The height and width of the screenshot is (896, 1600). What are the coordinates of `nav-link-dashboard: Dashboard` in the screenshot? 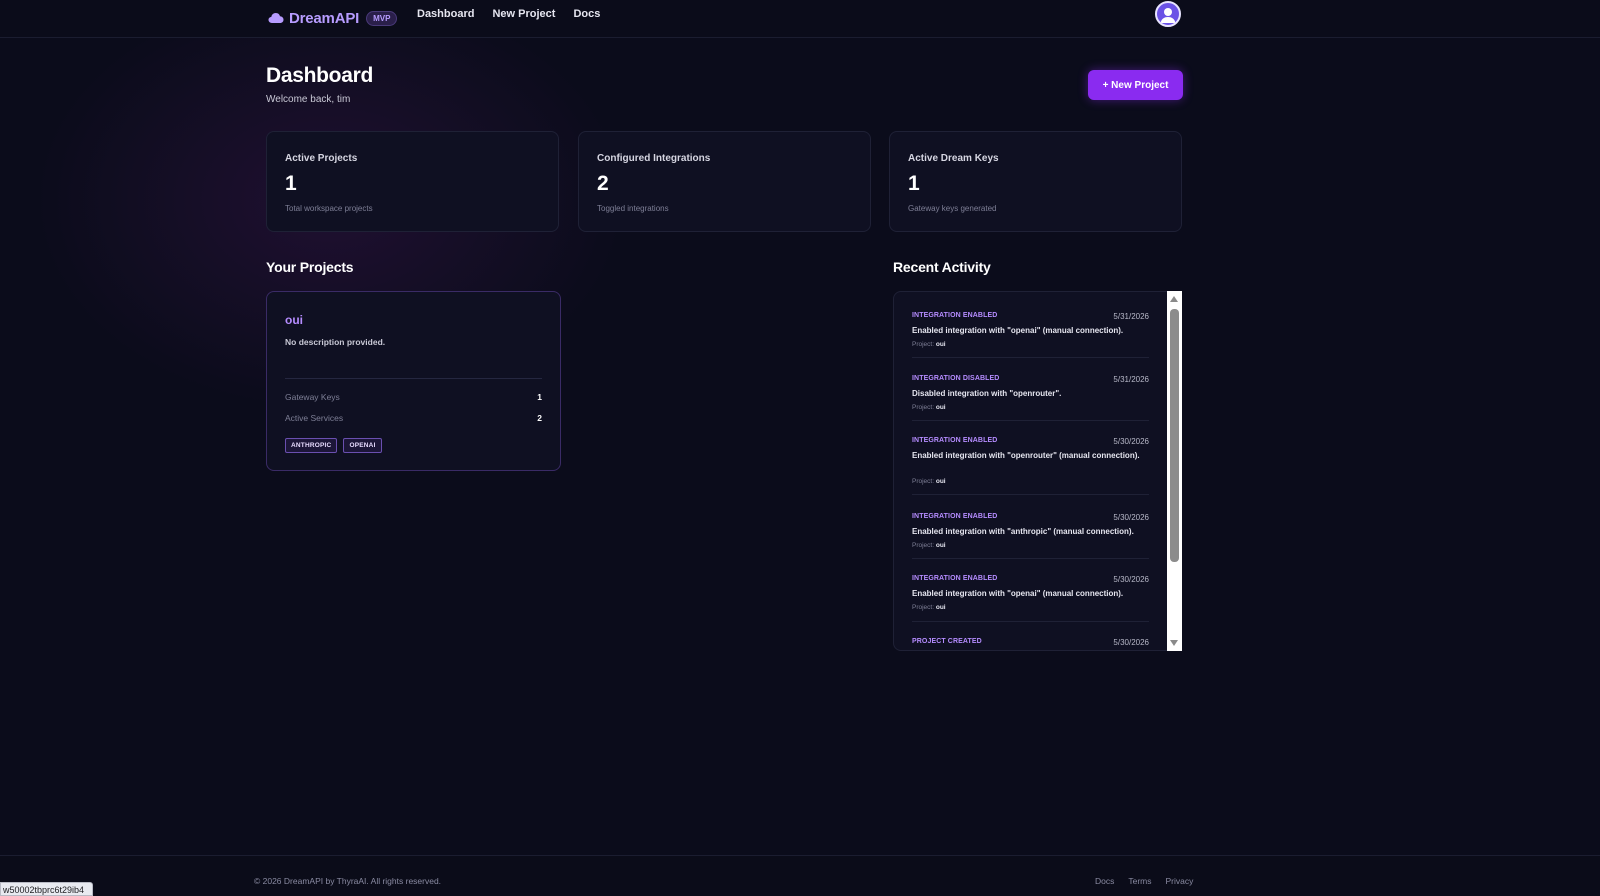 It's located at (445, 14).